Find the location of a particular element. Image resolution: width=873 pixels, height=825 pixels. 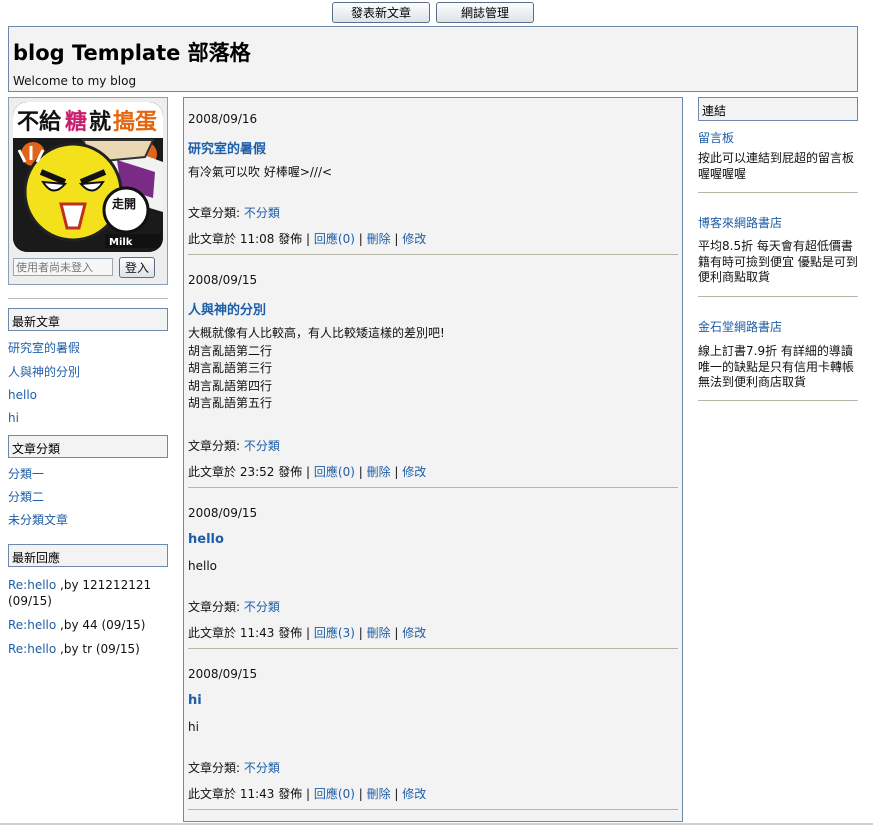

avatar-image: 不給 糖 就 搗蛋 走開 Milk is located at coordinates (88, 177).